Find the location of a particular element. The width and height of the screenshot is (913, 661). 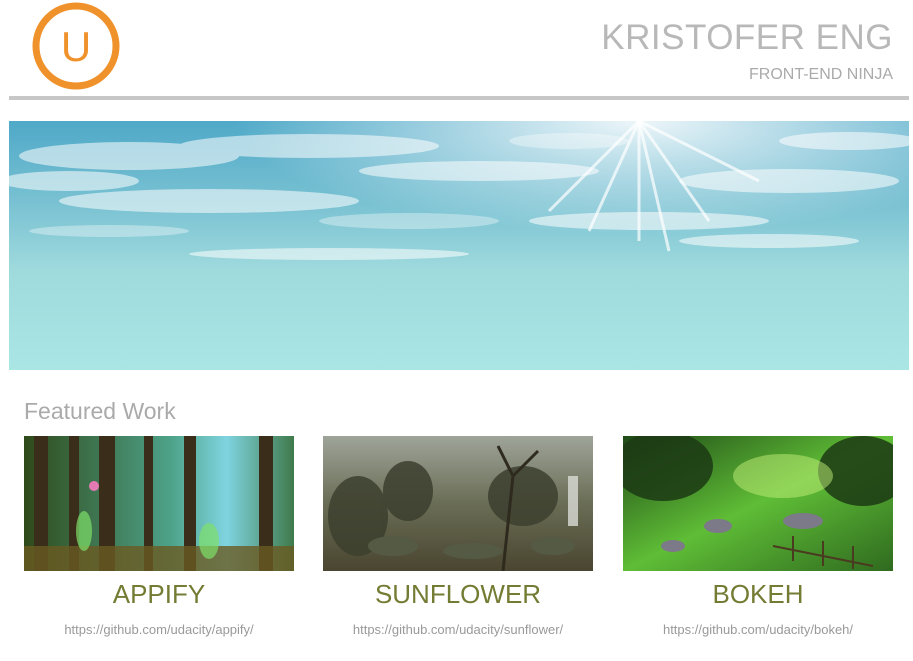

green-valley-painting is located at coordinates (758, 503).